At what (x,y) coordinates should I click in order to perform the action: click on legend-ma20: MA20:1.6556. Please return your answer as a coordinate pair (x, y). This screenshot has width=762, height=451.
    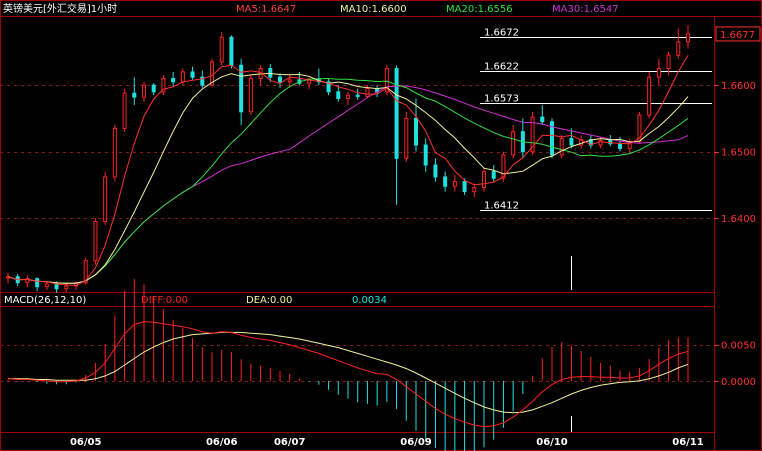
    Looking at the image, I should click on (479, 9).